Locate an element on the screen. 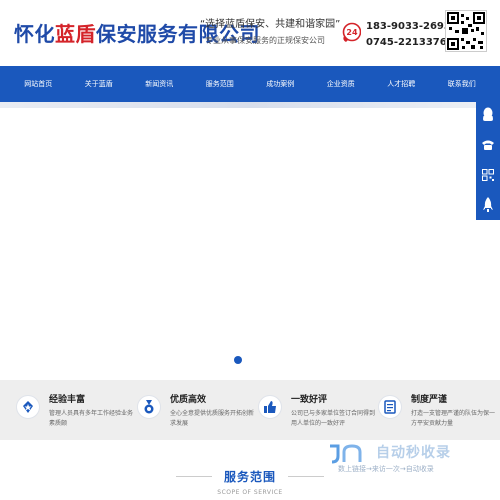 This screenshot has width=500, height=500. nav-item-qualifications: 企业资质 is located at coordinates (341, 84).